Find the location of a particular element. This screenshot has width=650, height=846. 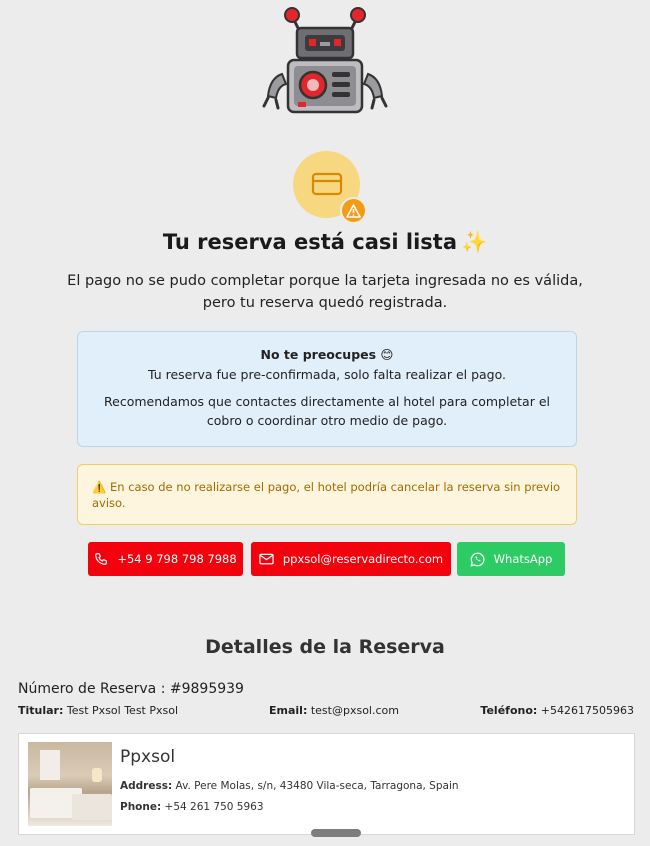

phone-icon is located at coordinates (101, 559).